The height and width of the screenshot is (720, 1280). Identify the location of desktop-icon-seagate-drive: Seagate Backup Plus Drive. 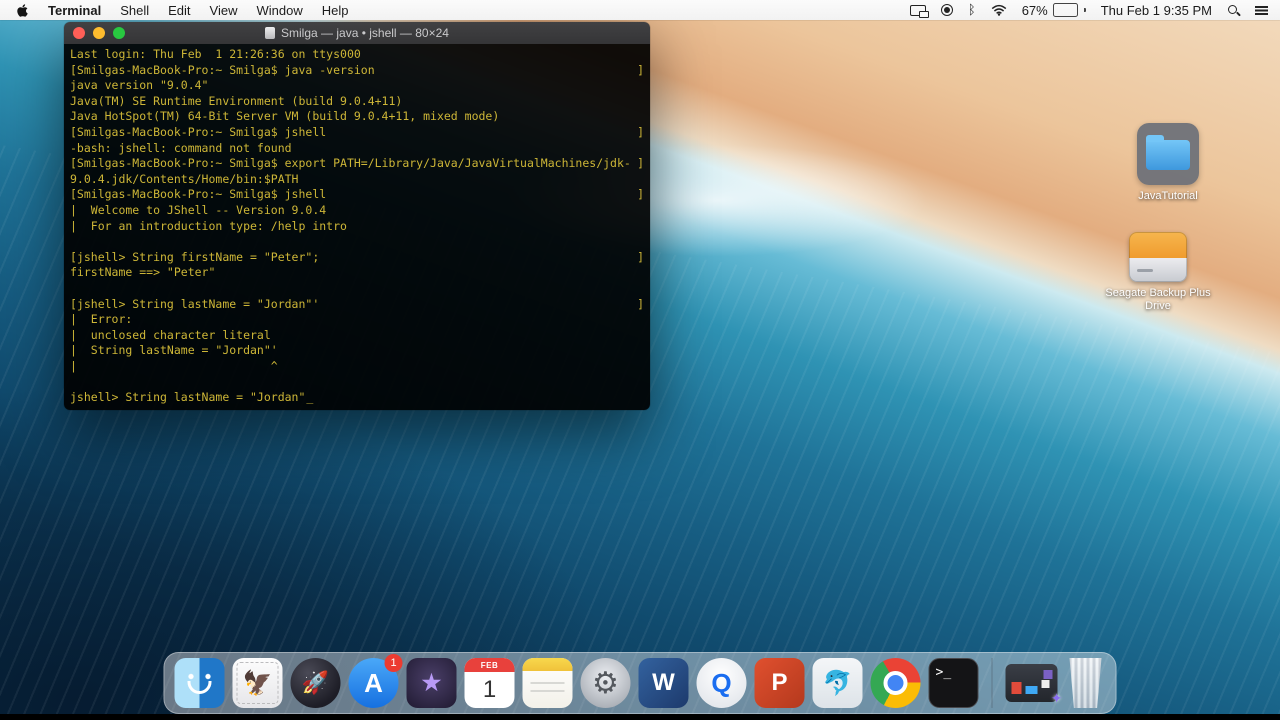
(1158, 272).